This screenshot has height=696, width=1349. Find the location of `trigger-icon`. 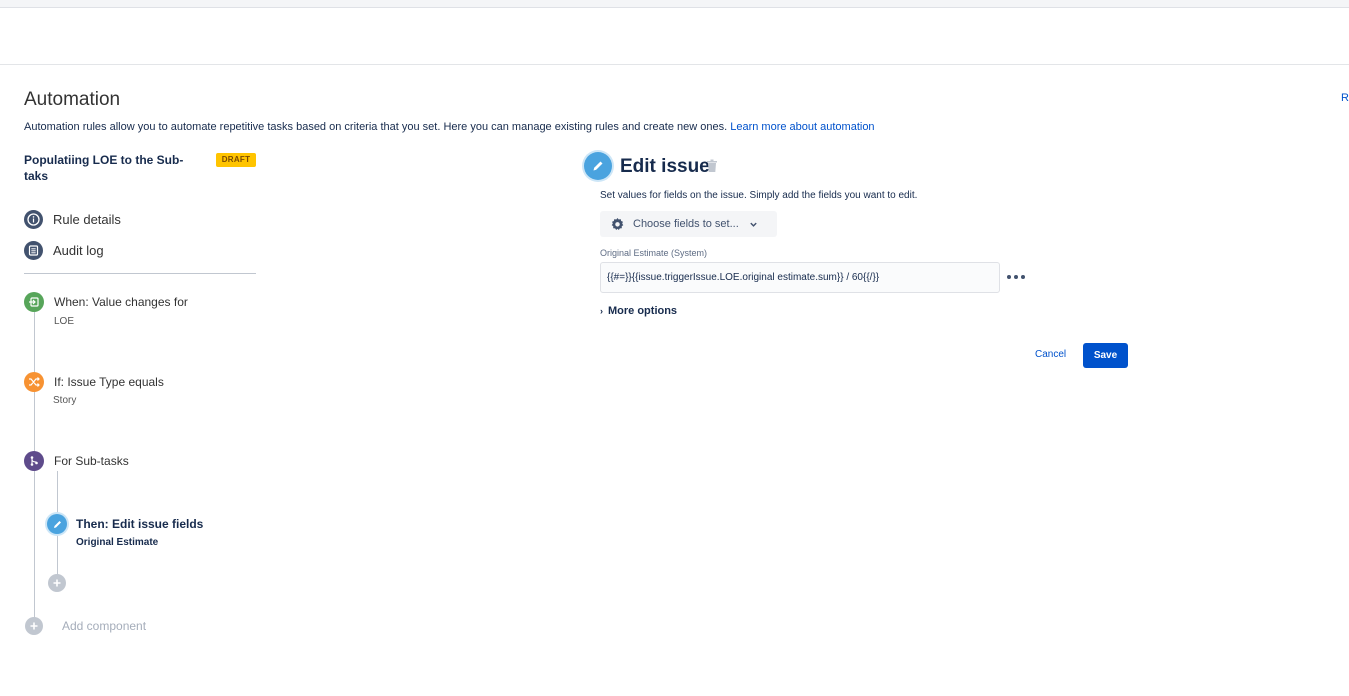

trigger-icon is located at coordinates (34, 302).